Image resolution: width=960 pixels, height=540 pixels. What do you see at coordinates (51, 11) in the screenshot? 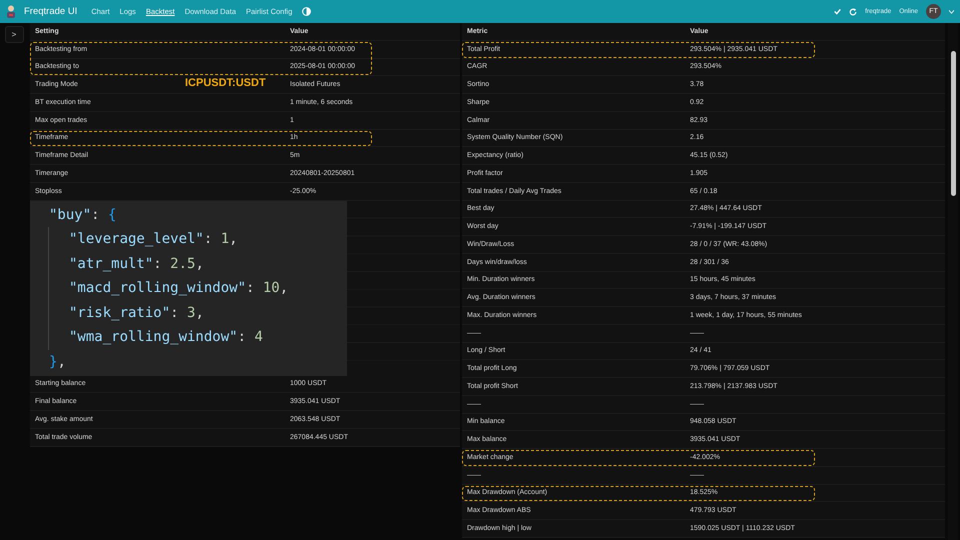
I see `app-title: Freqtrade UI` at bounding box center [51, 11].